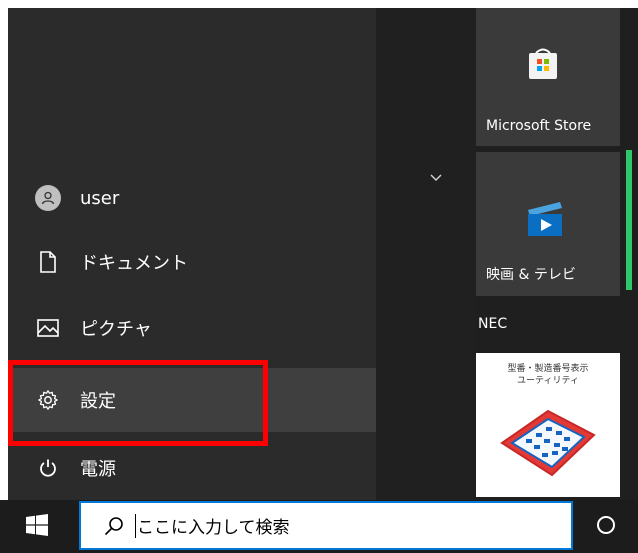  I want to click on tile-microsoft-store: Microsoft Store, so click(548, 77).